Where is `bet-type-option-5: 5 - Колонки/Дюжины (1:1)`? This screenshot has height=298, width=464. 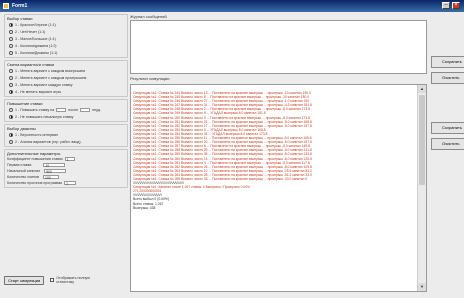 bet-type-option-5: 5 - Колонки/Дюжины (1:1) is located at coordinates (67, 52).